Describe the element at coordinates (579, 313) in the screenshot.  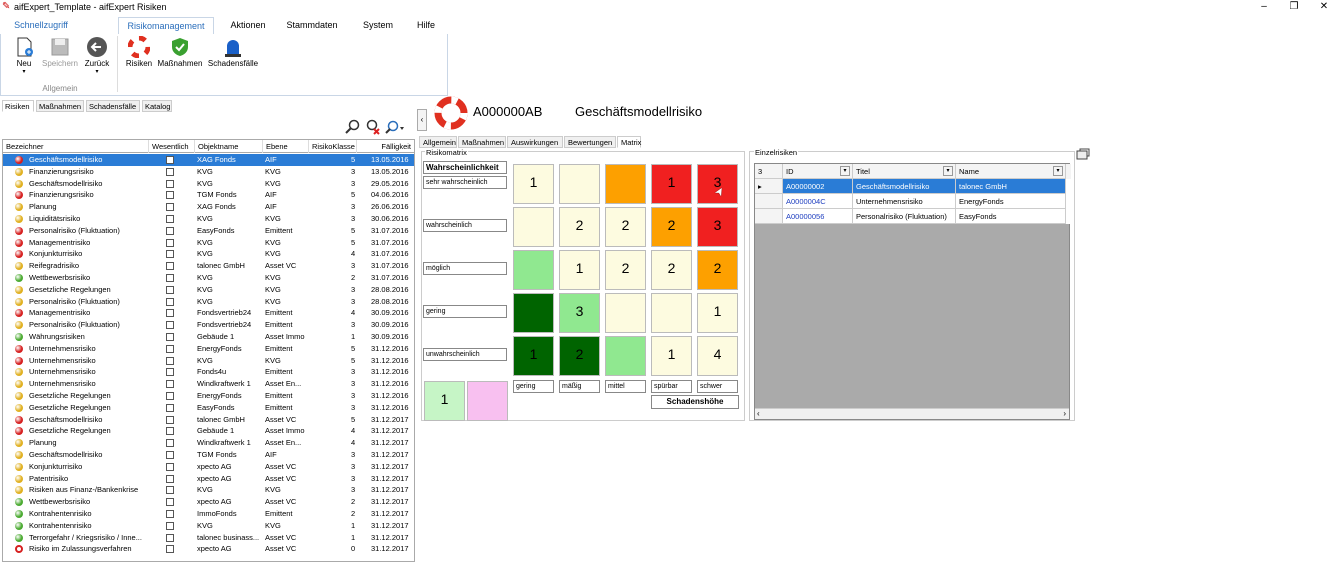
I see `matrix-cell: 3` at that location.